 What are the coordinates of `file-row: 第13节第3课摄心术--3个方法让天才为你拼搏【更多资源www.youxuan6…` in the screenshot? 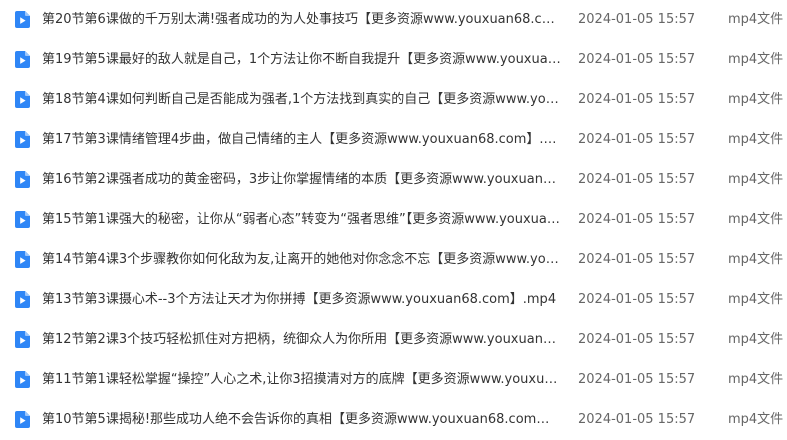 It's located at (393, 300).